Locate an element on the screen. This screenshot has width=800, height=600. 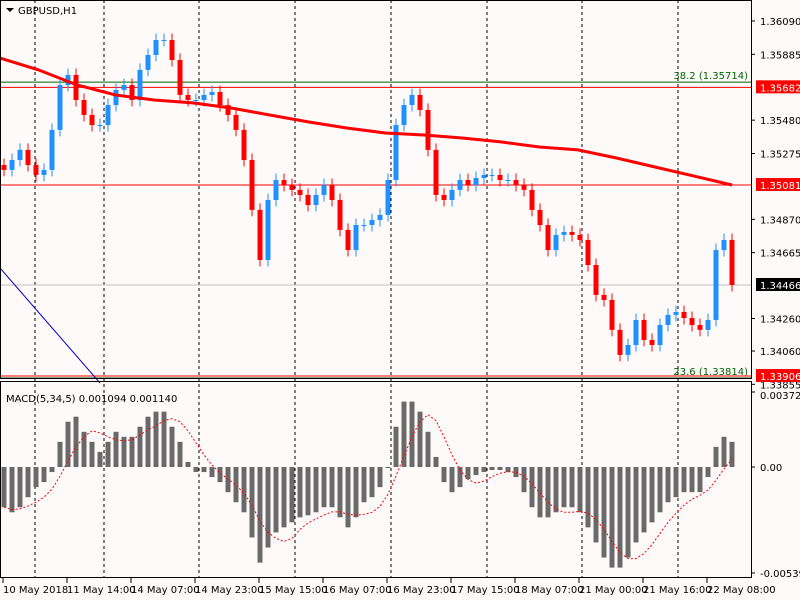
time-label: 16 May 23:00 is located at coordinates (421, 590).